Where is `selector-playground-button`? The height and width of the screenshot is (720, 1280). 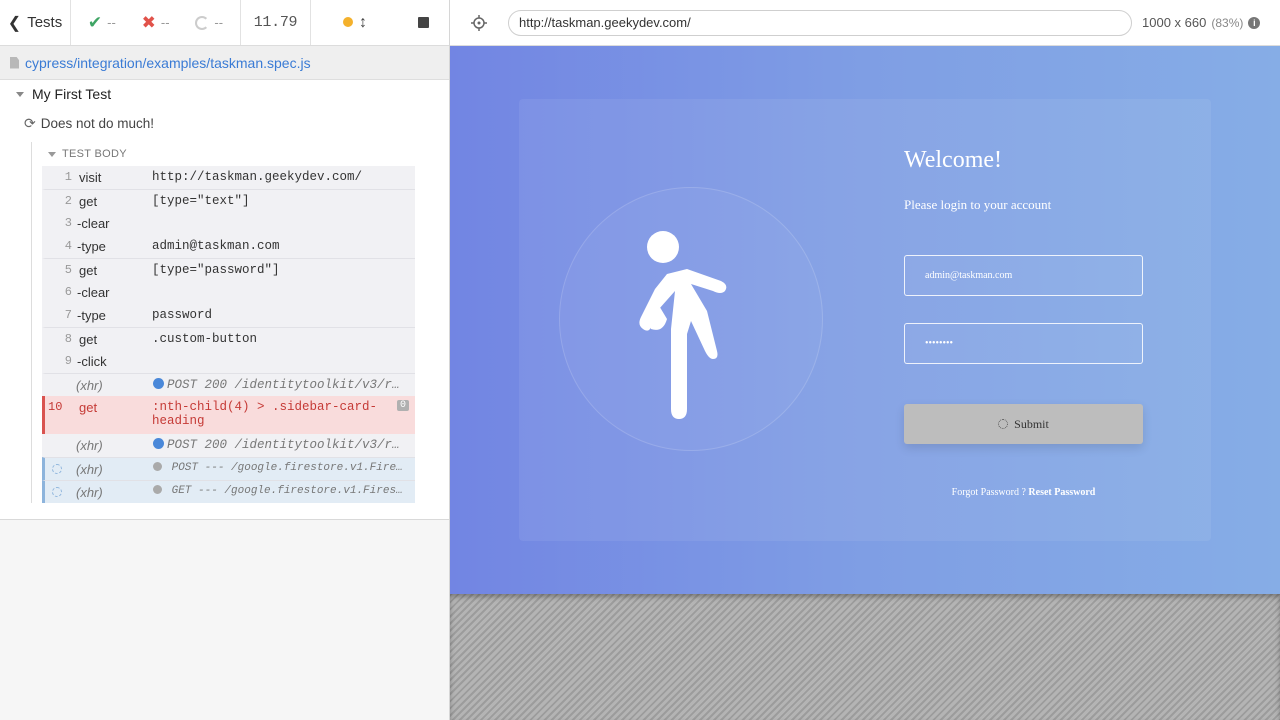
selector-playground-button is located at coordinates (479, 22).